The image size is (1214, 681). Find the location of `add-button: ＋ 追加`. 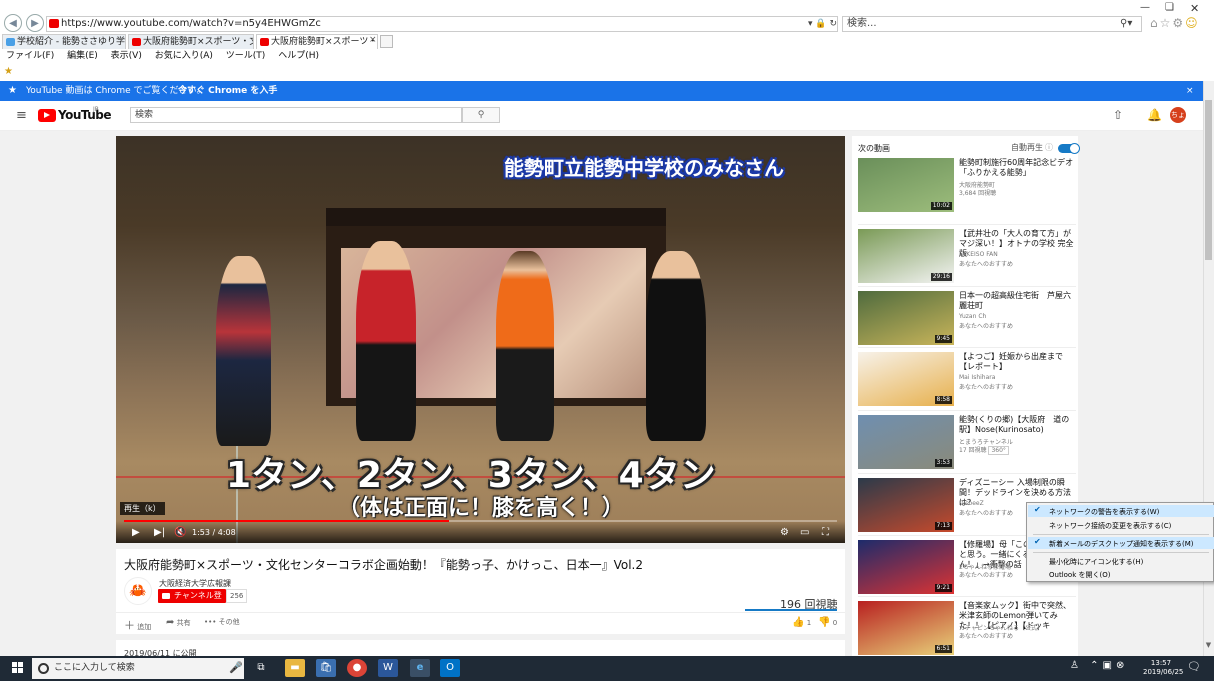

add-button: ＋ 追加 is located at coordinates (137, 625).